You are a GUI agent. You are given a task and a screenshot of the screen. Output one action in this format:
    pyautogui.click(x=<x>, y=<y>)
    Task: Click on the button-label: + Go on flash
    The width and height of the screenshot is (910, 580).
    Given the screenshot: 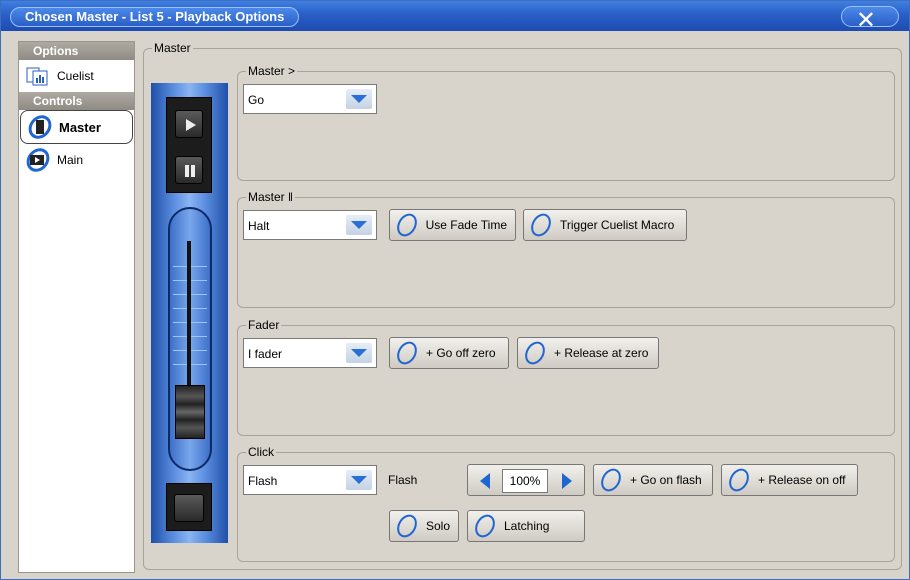 What is the action you would take?
    pyautogui.click(x=666, y=480)
    